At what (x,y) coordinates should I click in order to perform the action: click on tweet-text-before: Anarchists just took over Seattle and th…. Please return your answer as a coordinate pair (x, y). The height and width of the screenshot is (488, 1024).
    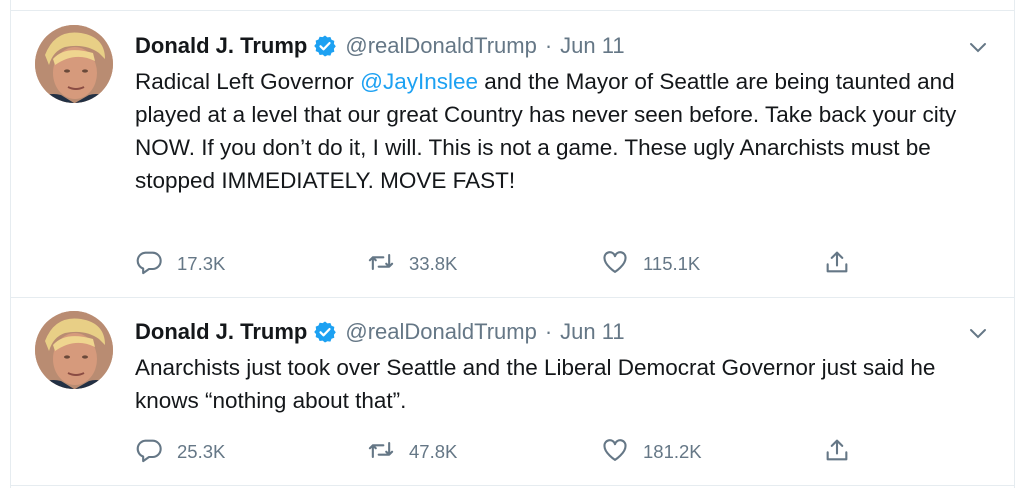
    Looking at the image, I should click on (535, 384).